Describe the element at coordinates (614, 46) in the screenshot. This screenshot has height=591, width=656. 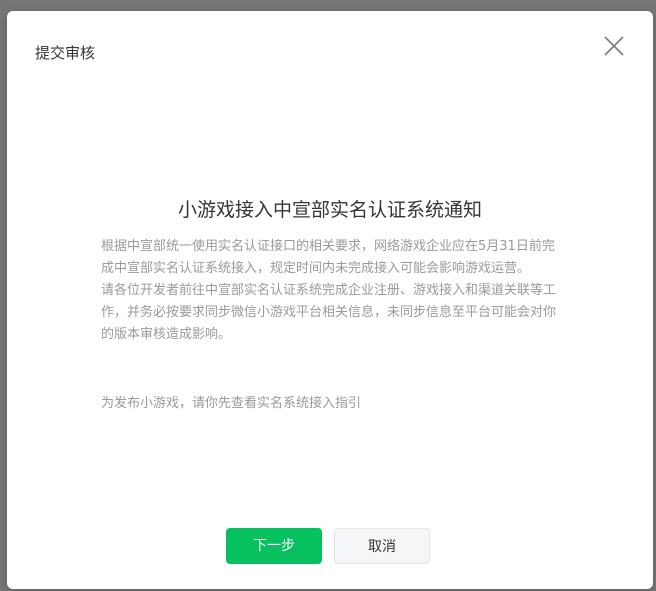
I see `close-icon` at that location.